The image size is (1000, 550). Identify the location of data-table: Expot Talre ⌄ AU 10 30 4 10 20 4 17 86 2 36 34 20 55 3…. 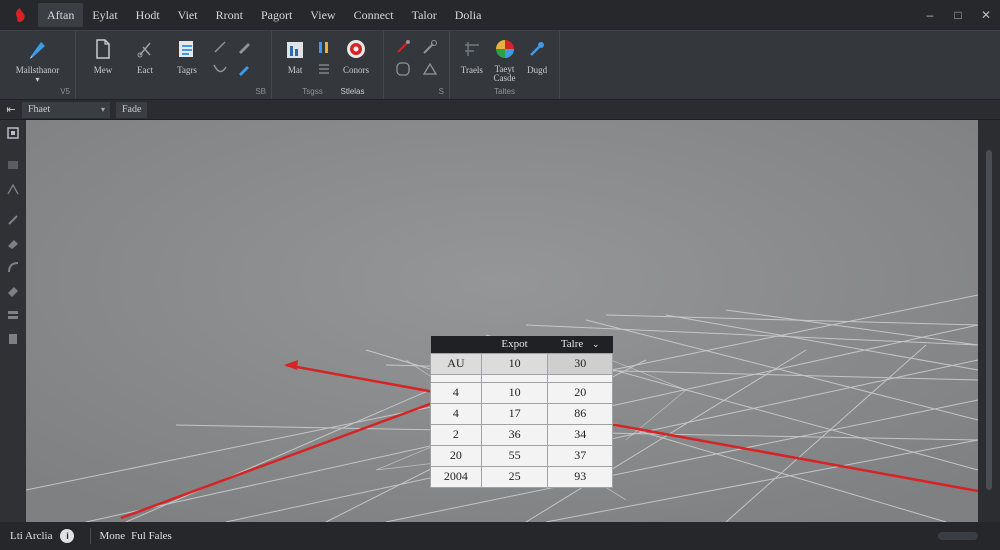
(521, 412).